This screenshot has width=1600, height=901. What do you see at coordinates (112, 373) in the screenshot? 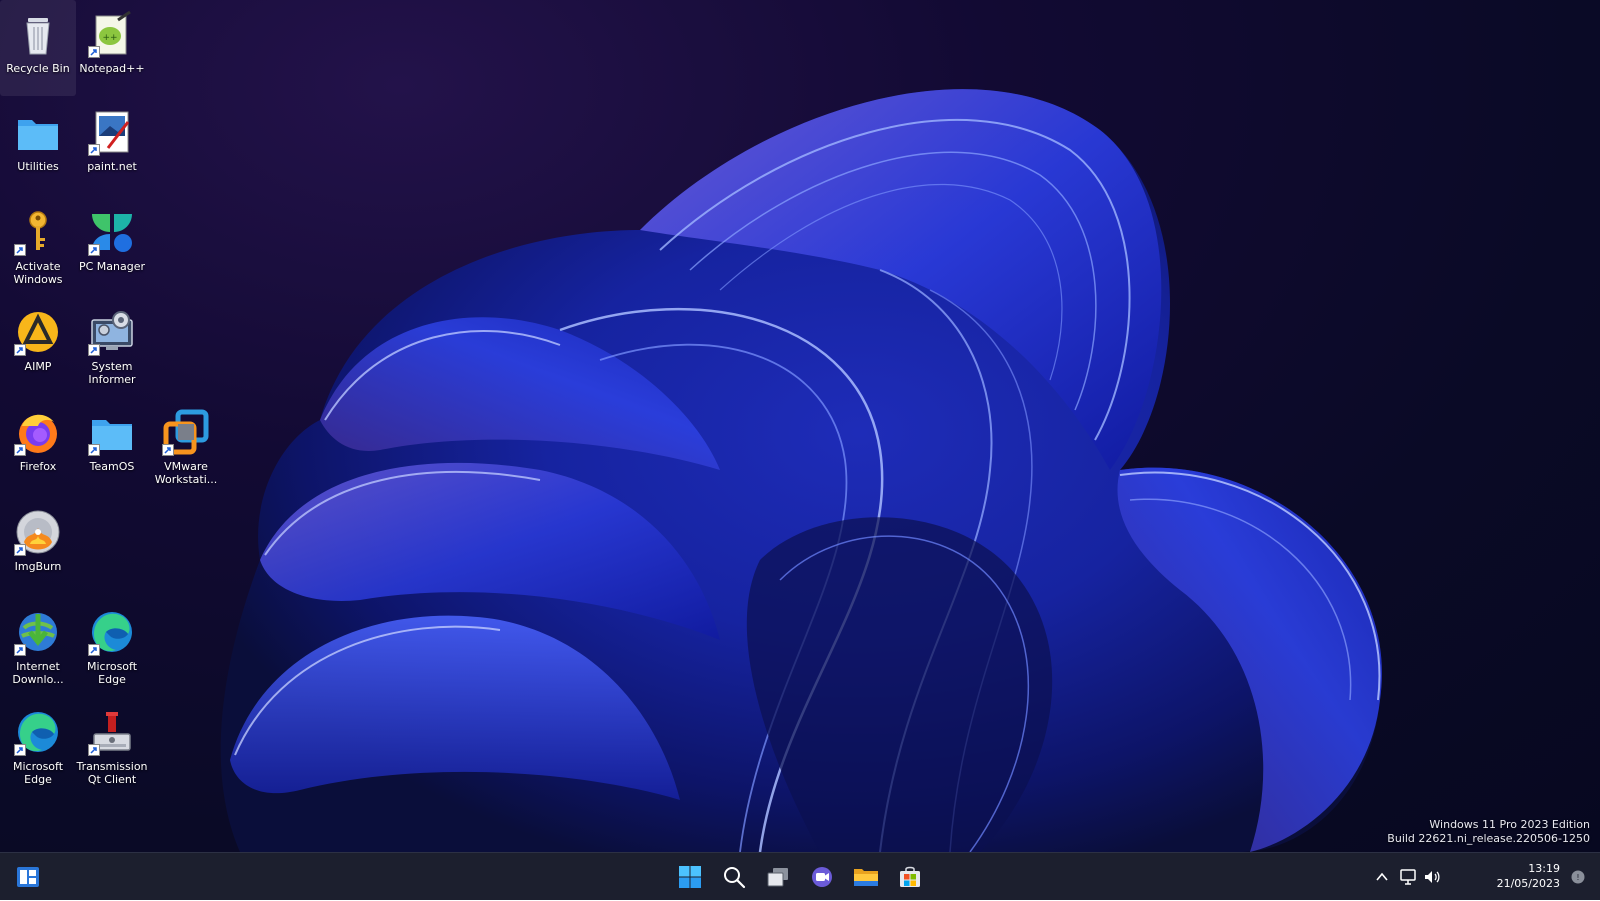
I see `desktop-icon-label: System Informer` at bounding box center [112, 373].